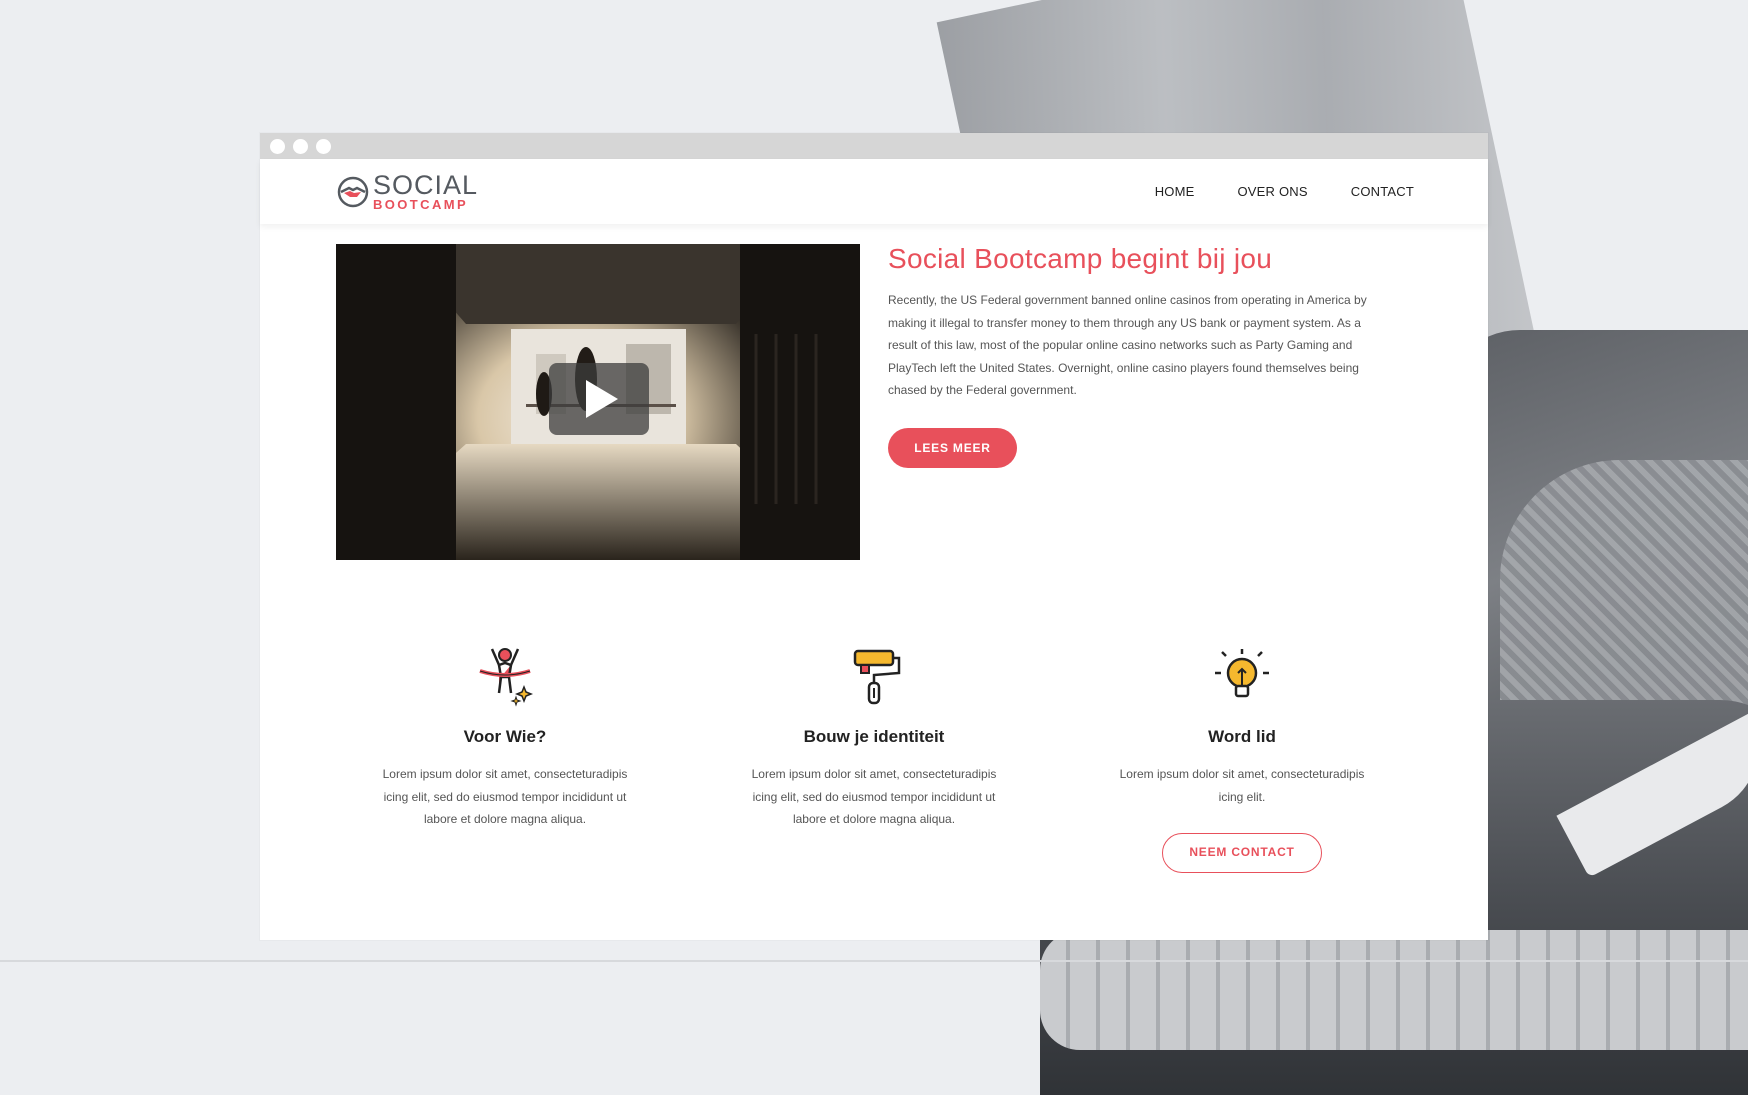 Image resolution: width=1748 pixels, height=1095 pixels. What do you see at coordinates (1242, 853) in the screenshot?
I see `neem-contact-button: NEEM CONTACT` at bounding box center [1242, 853].